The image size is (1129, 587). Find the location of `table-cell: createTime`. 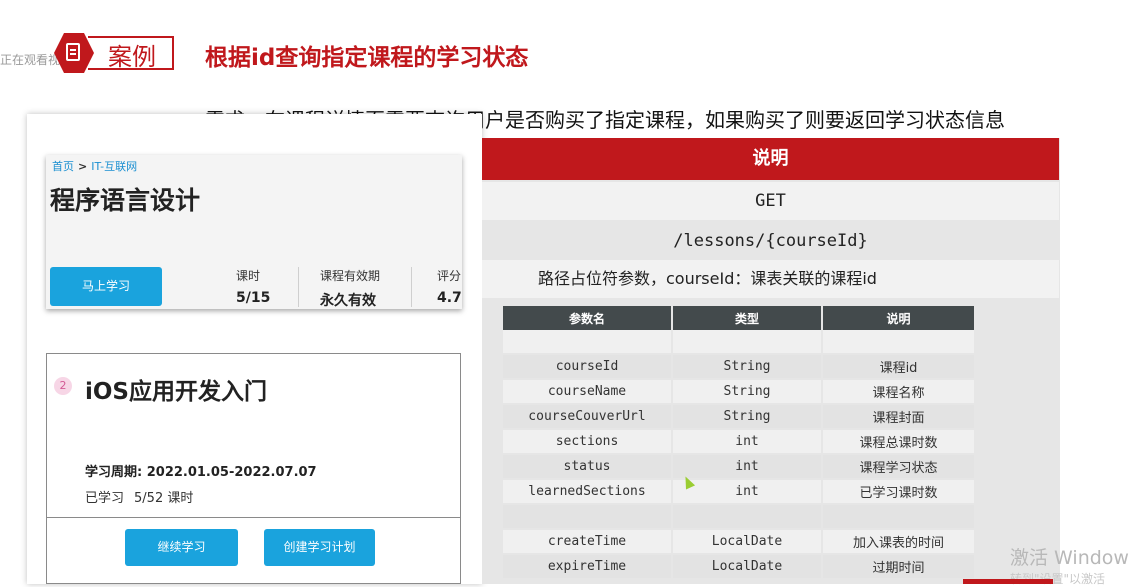

table-cell: createTime is located at coordinates (588, 542).